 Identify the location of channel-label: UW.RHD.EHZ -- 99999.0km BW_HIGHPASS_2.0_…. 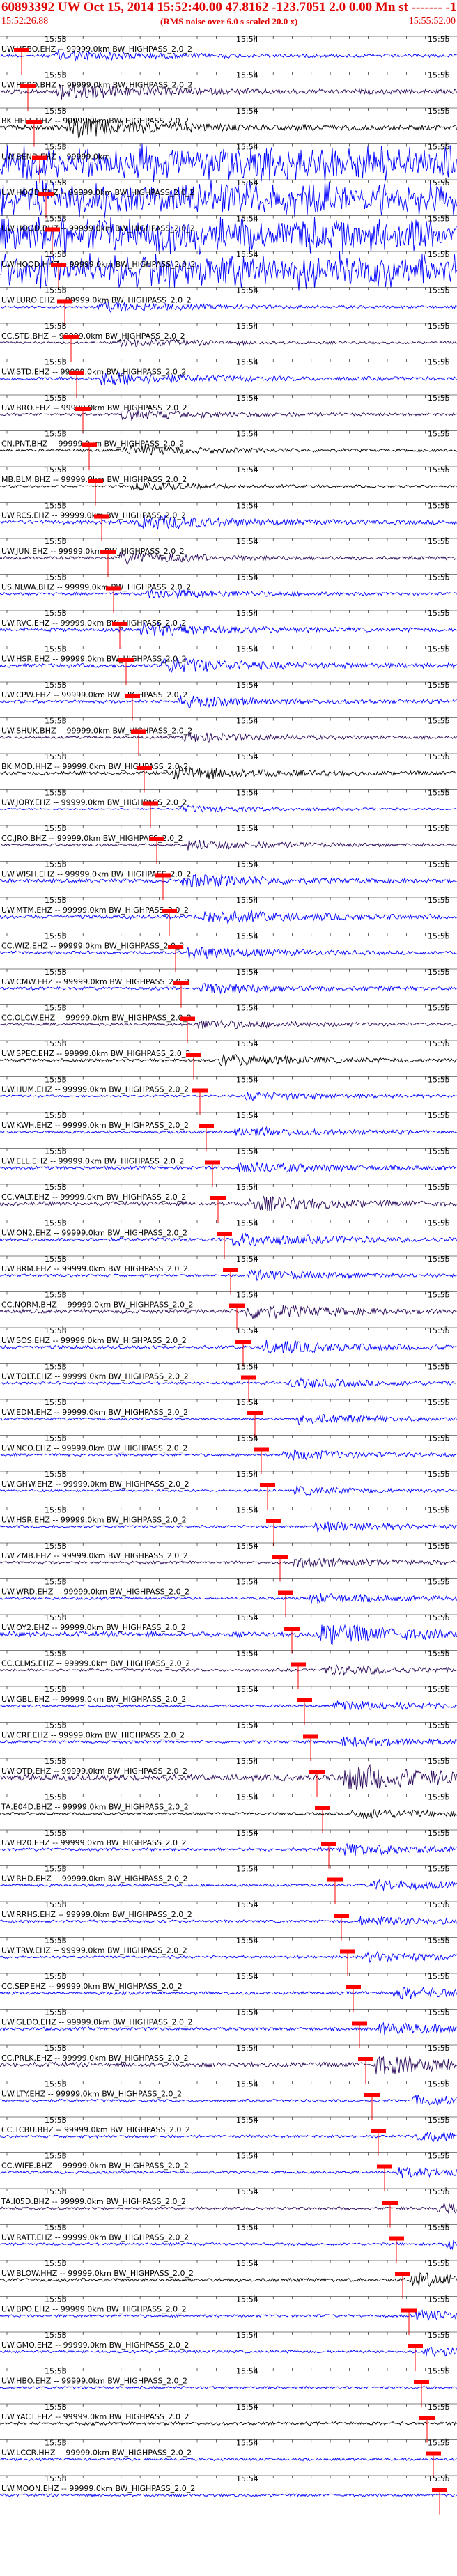
(94, 1879).